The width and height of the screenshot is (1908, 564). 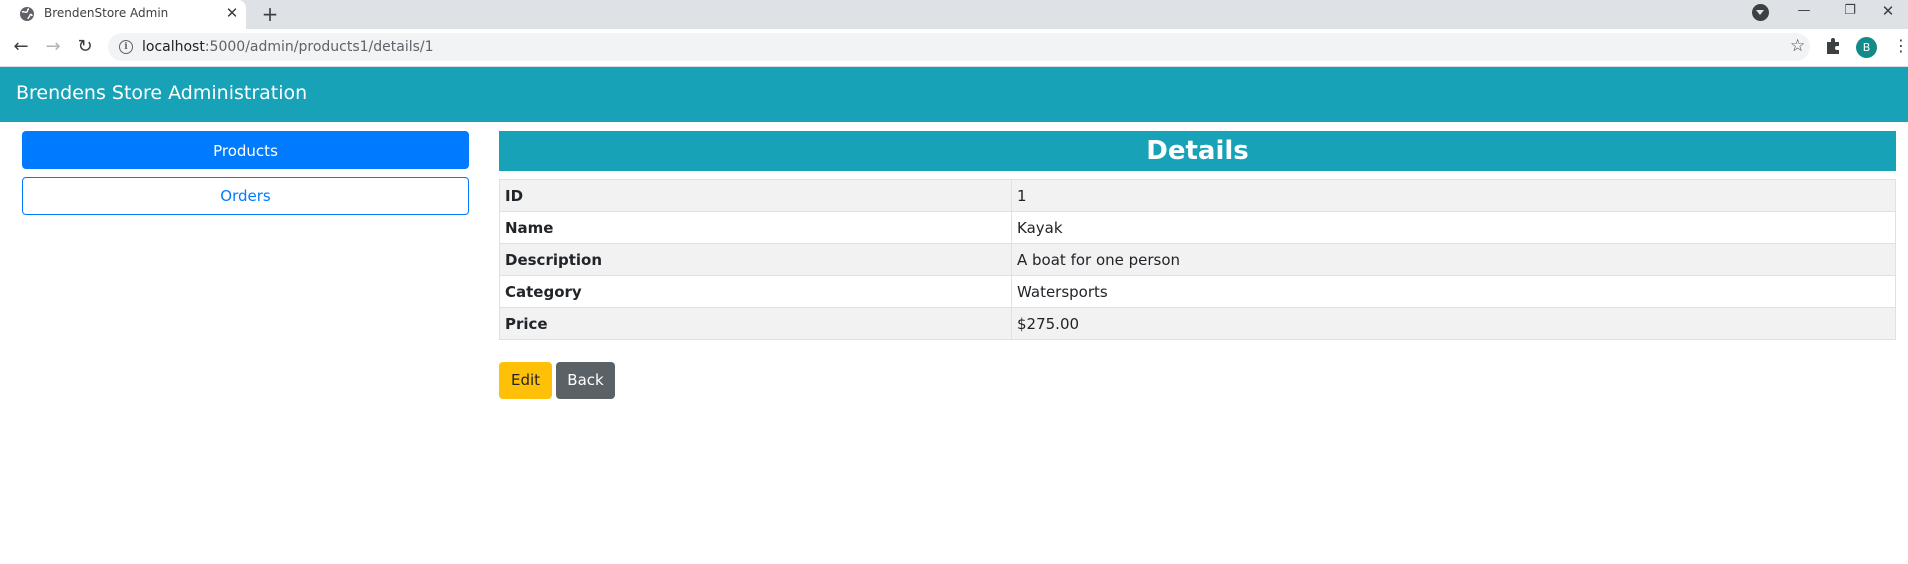 I want to click on table-row: Price $275.00, so click(x=1197, y=323).